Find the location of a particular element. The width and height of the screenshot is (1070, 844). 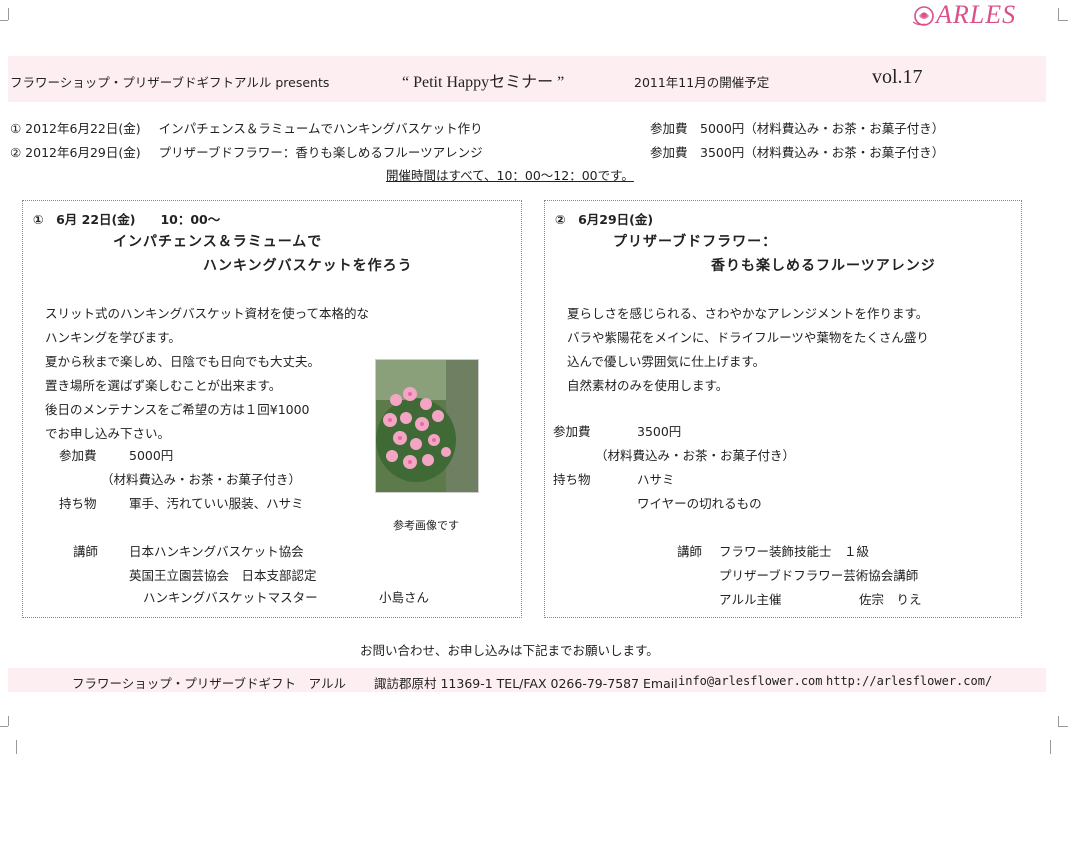

schedule-fee: 参加費 5000円（材料費込み・お茶・お菓子付き） is located at coordinates (797, 128).